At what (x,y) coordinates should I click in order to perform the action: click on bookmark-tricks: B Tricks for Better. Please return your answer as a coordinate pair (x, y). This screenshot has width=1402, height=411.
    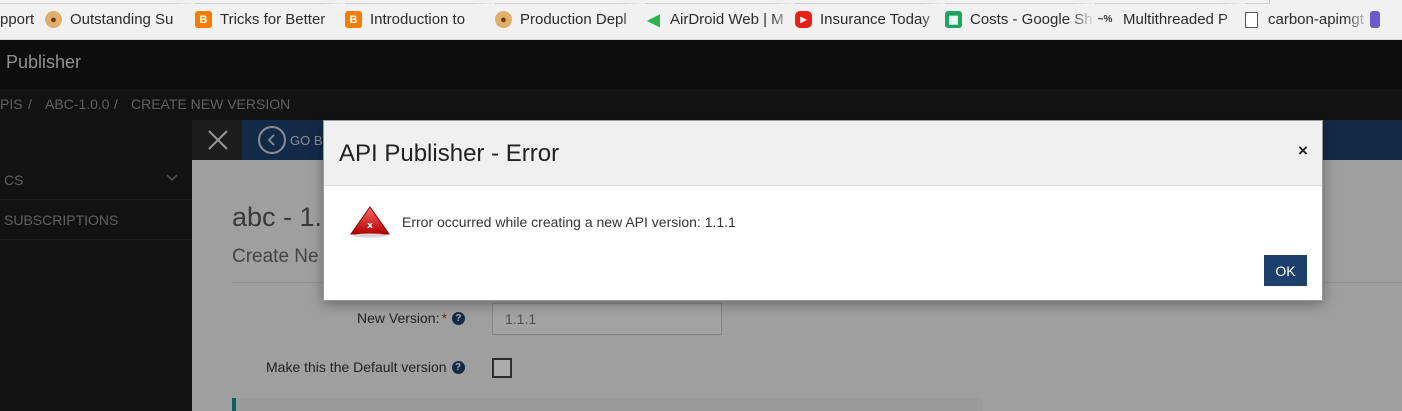
    Looking at the image, I should click on (270, 19).